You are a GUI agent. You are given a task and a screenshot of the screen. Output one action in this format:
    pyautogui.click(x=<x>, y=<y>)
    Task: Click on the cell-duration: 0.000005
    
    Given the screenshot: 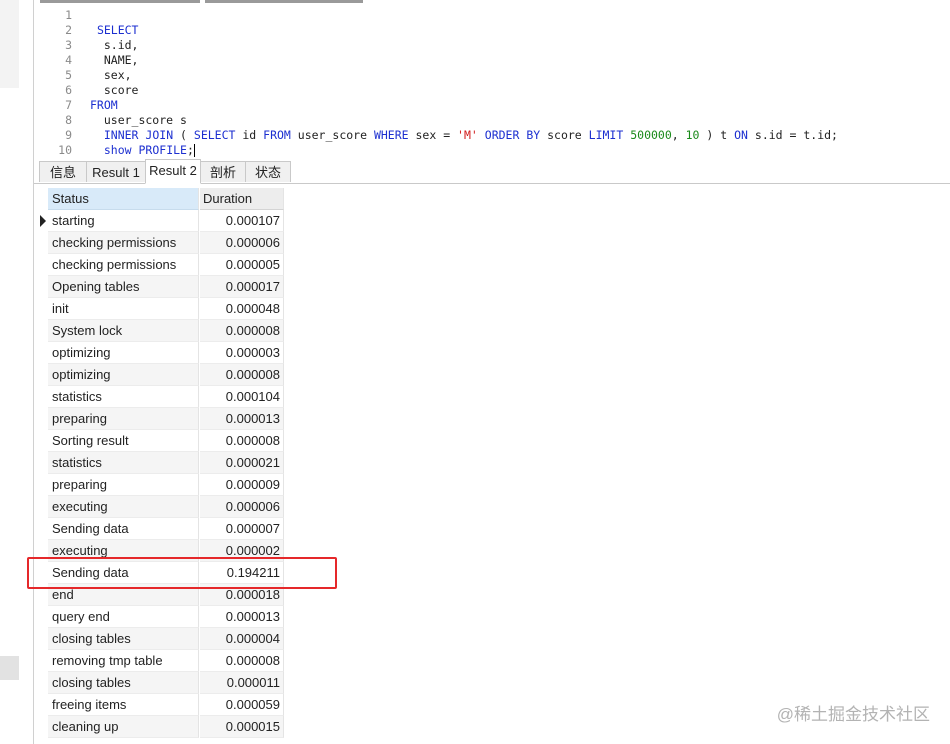 What is the action you would take?
    pyautogui.click(x=242, y=265)
    